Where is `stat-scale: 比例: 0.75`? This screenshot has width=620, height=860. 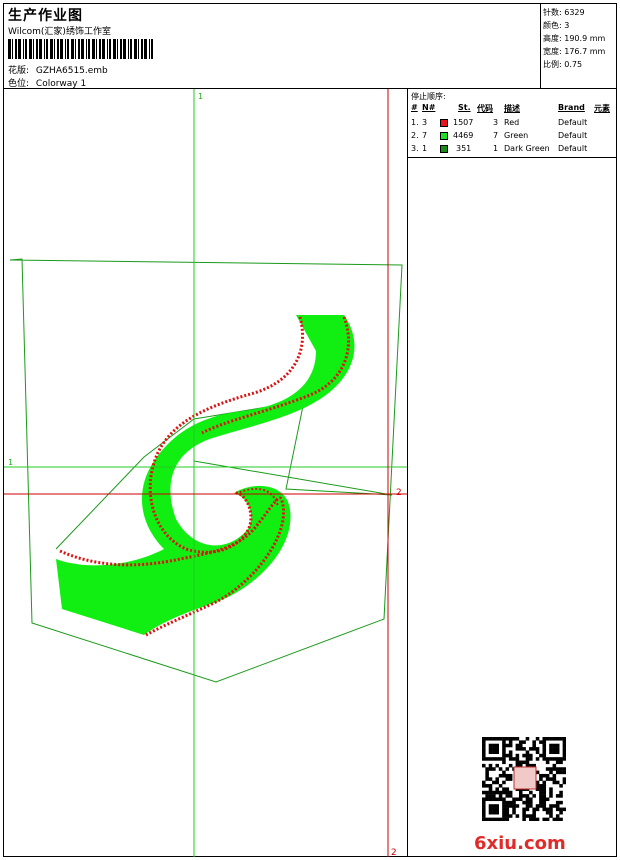 stat-scale: 比例: 0.75 is located at coordinates (563, 64).